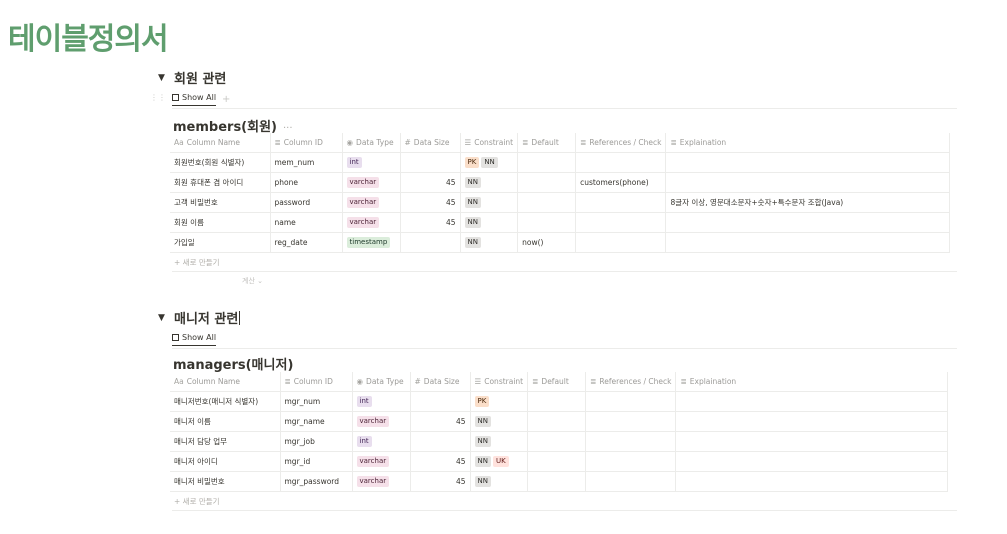 The image size is (1007, 534). I want to click on cell-id: mgr_id, so click(316, 461).